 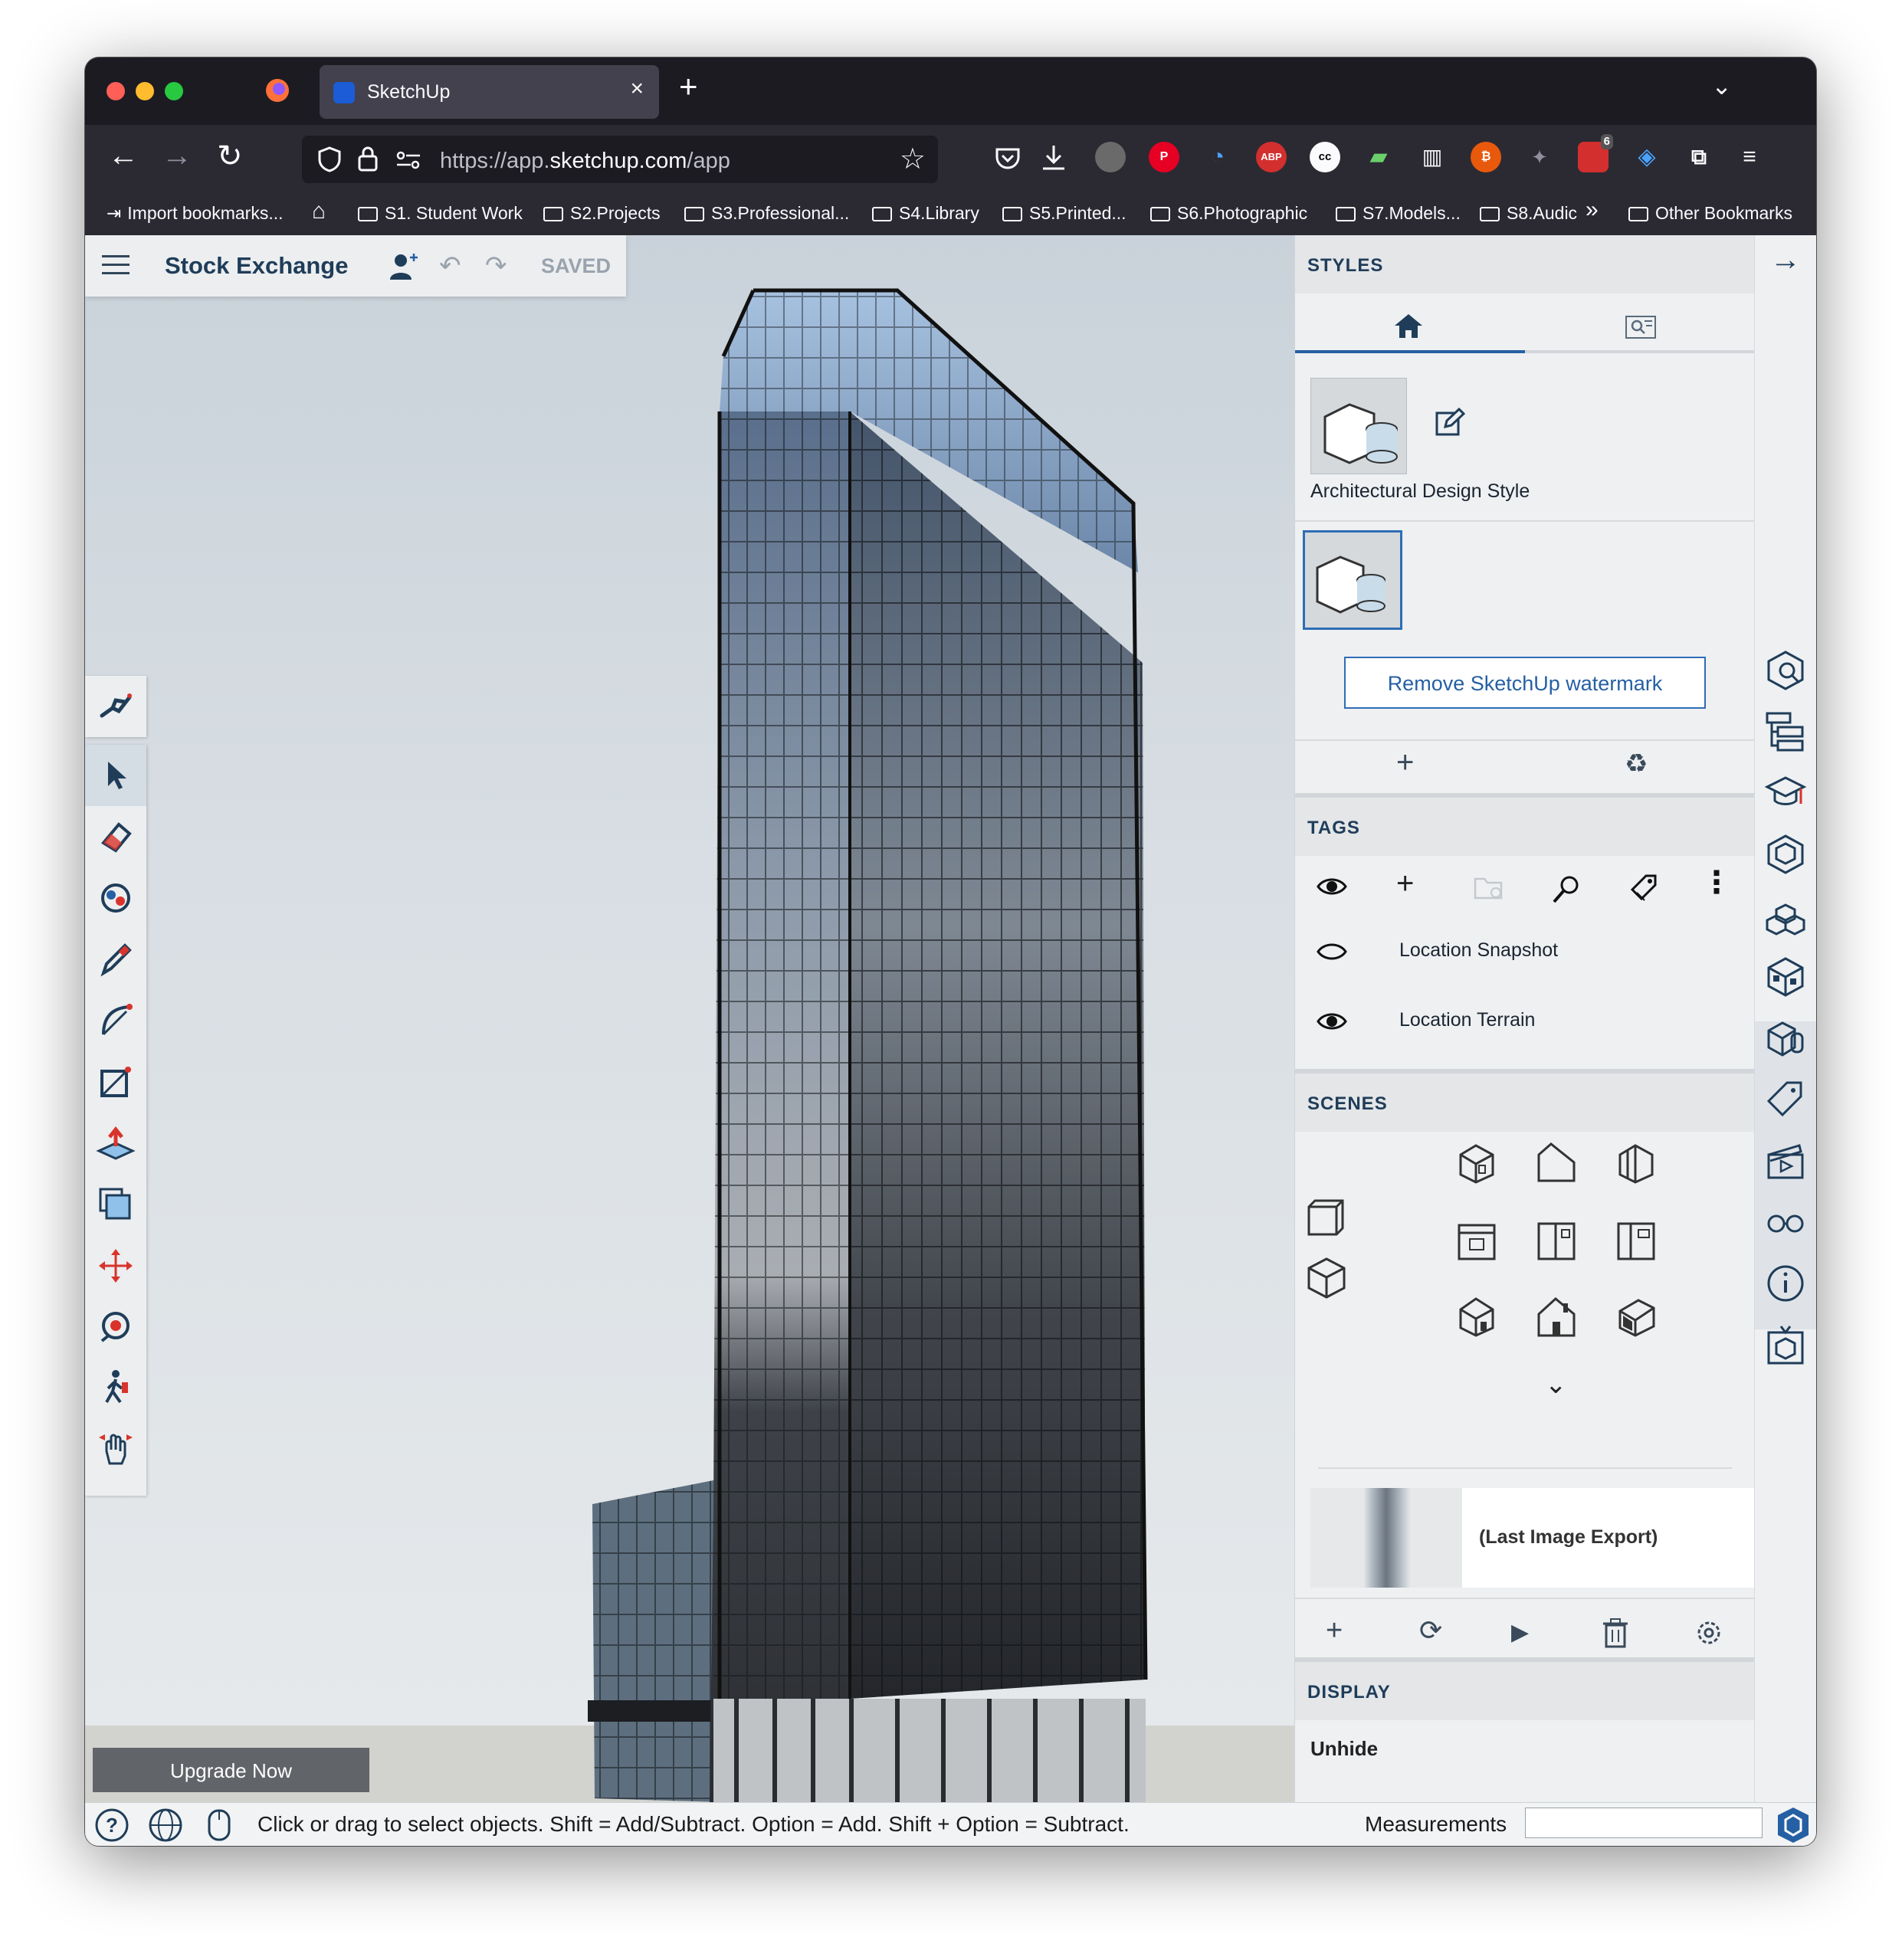 What do you see at coordinates (1325, 157) in the screenshot?
I see `creative-commons-icon: cc` at bounding box center [1325, 157].